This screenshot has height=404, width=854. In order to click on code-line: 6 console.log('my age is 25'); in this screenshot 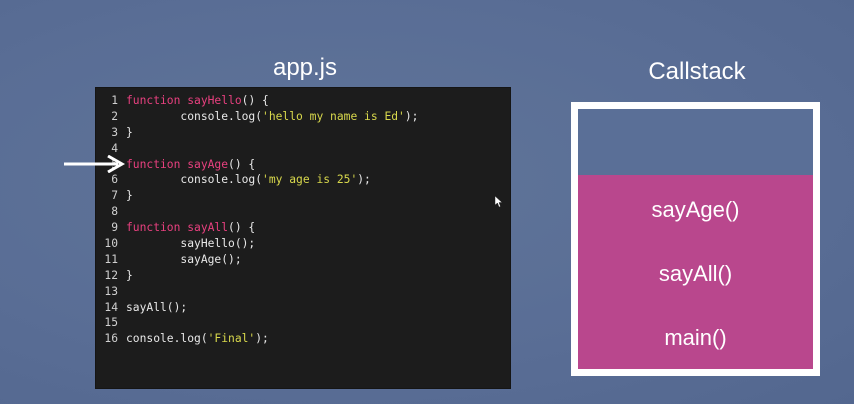, I will do `click(303, 180)`.